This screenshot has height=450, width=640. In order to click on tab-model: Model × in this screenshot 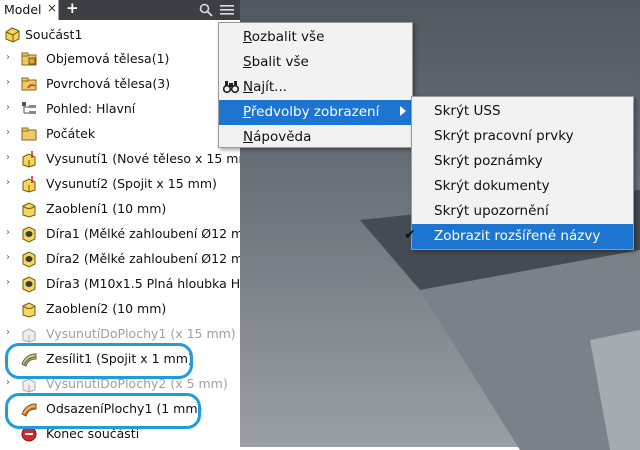, I will do `click(29, 10)`.